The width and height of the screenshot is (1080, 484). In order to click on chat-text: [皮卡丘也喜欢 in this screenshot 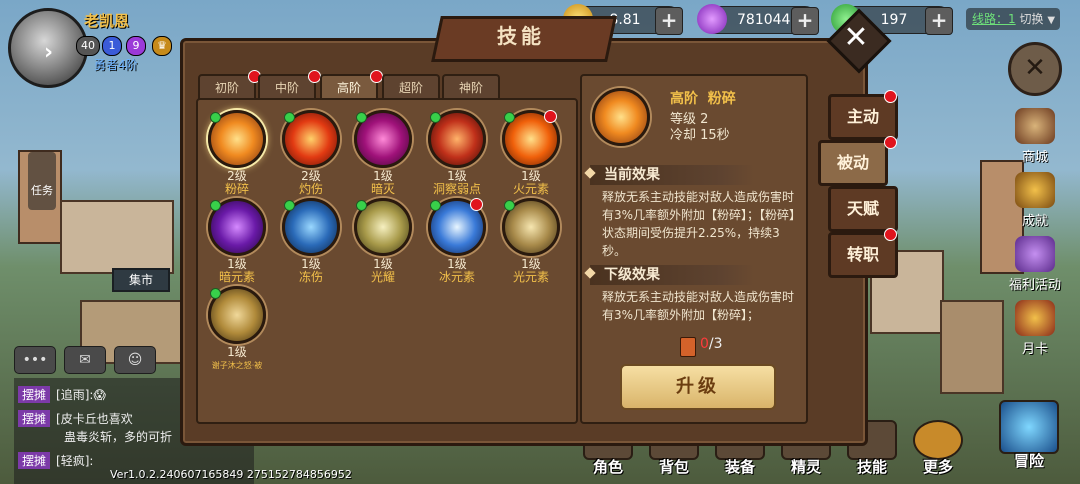, I will do `click(94, 419)`.